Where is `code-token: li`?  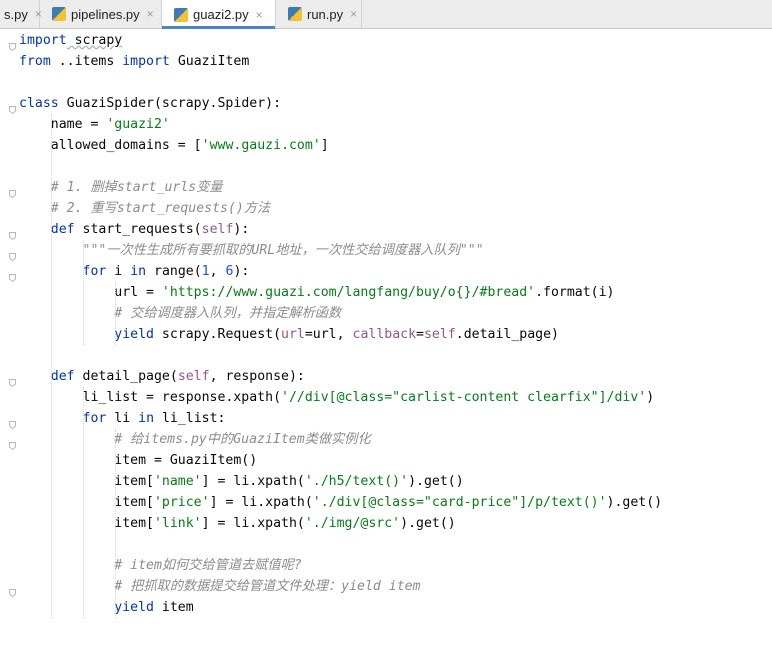
code-token: li is located at coordinates (122, 418).